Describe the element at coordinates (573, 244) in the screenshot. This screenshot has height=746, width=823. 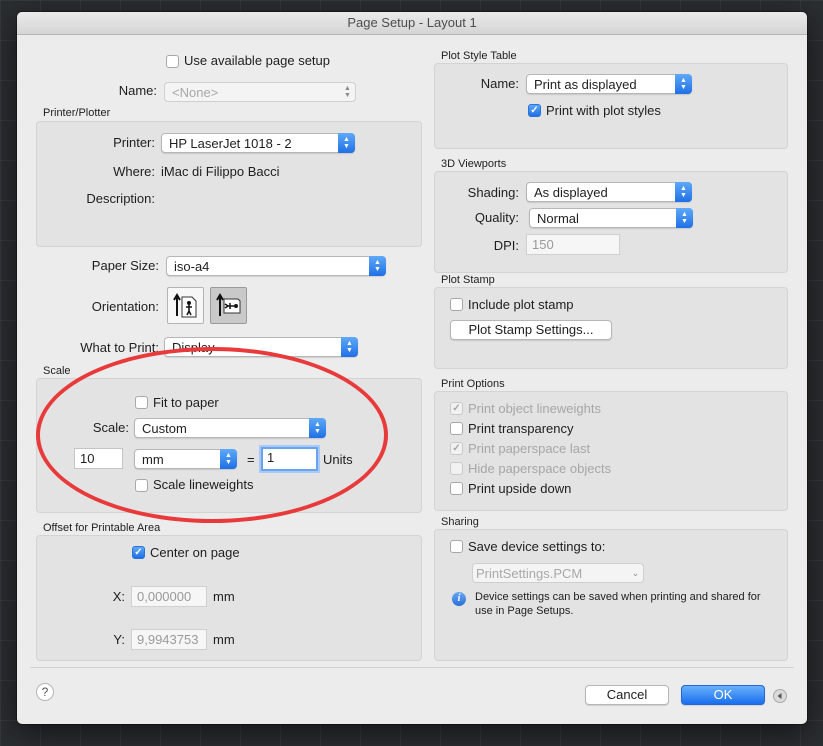
I see `dpi-input: 150` at that location.